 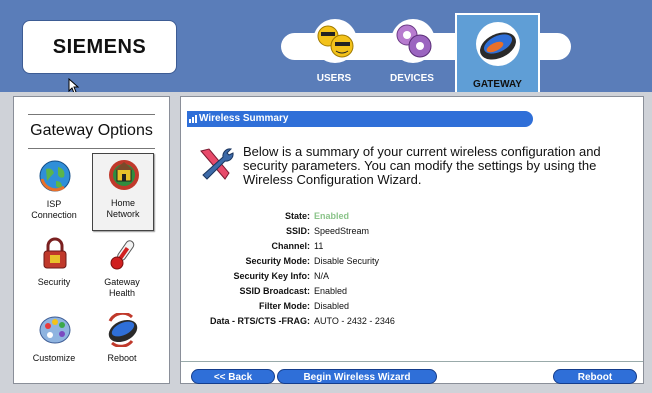 I want to click on field-label: State:, so click(x=297, y=216).